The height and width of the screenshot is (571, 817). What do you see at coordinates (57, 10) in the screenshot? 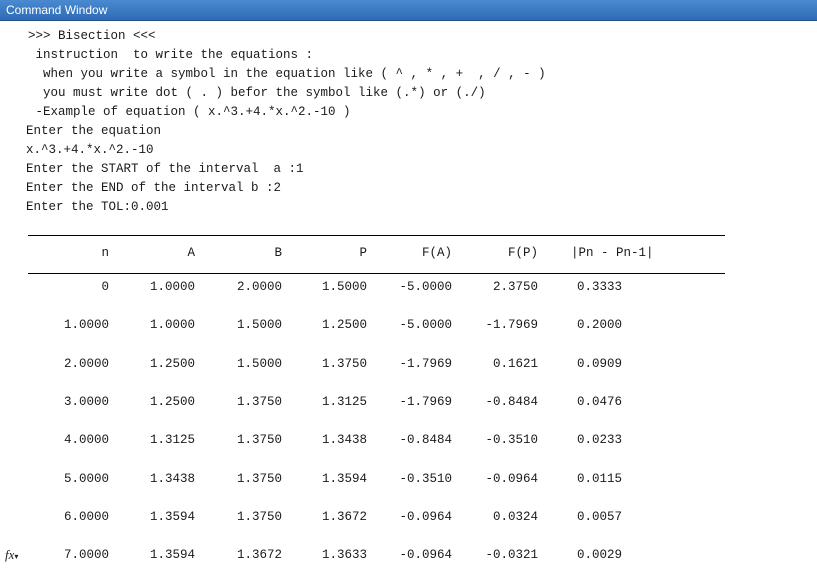
I see `window-title: Command Window` at bounding box center [57, 10].